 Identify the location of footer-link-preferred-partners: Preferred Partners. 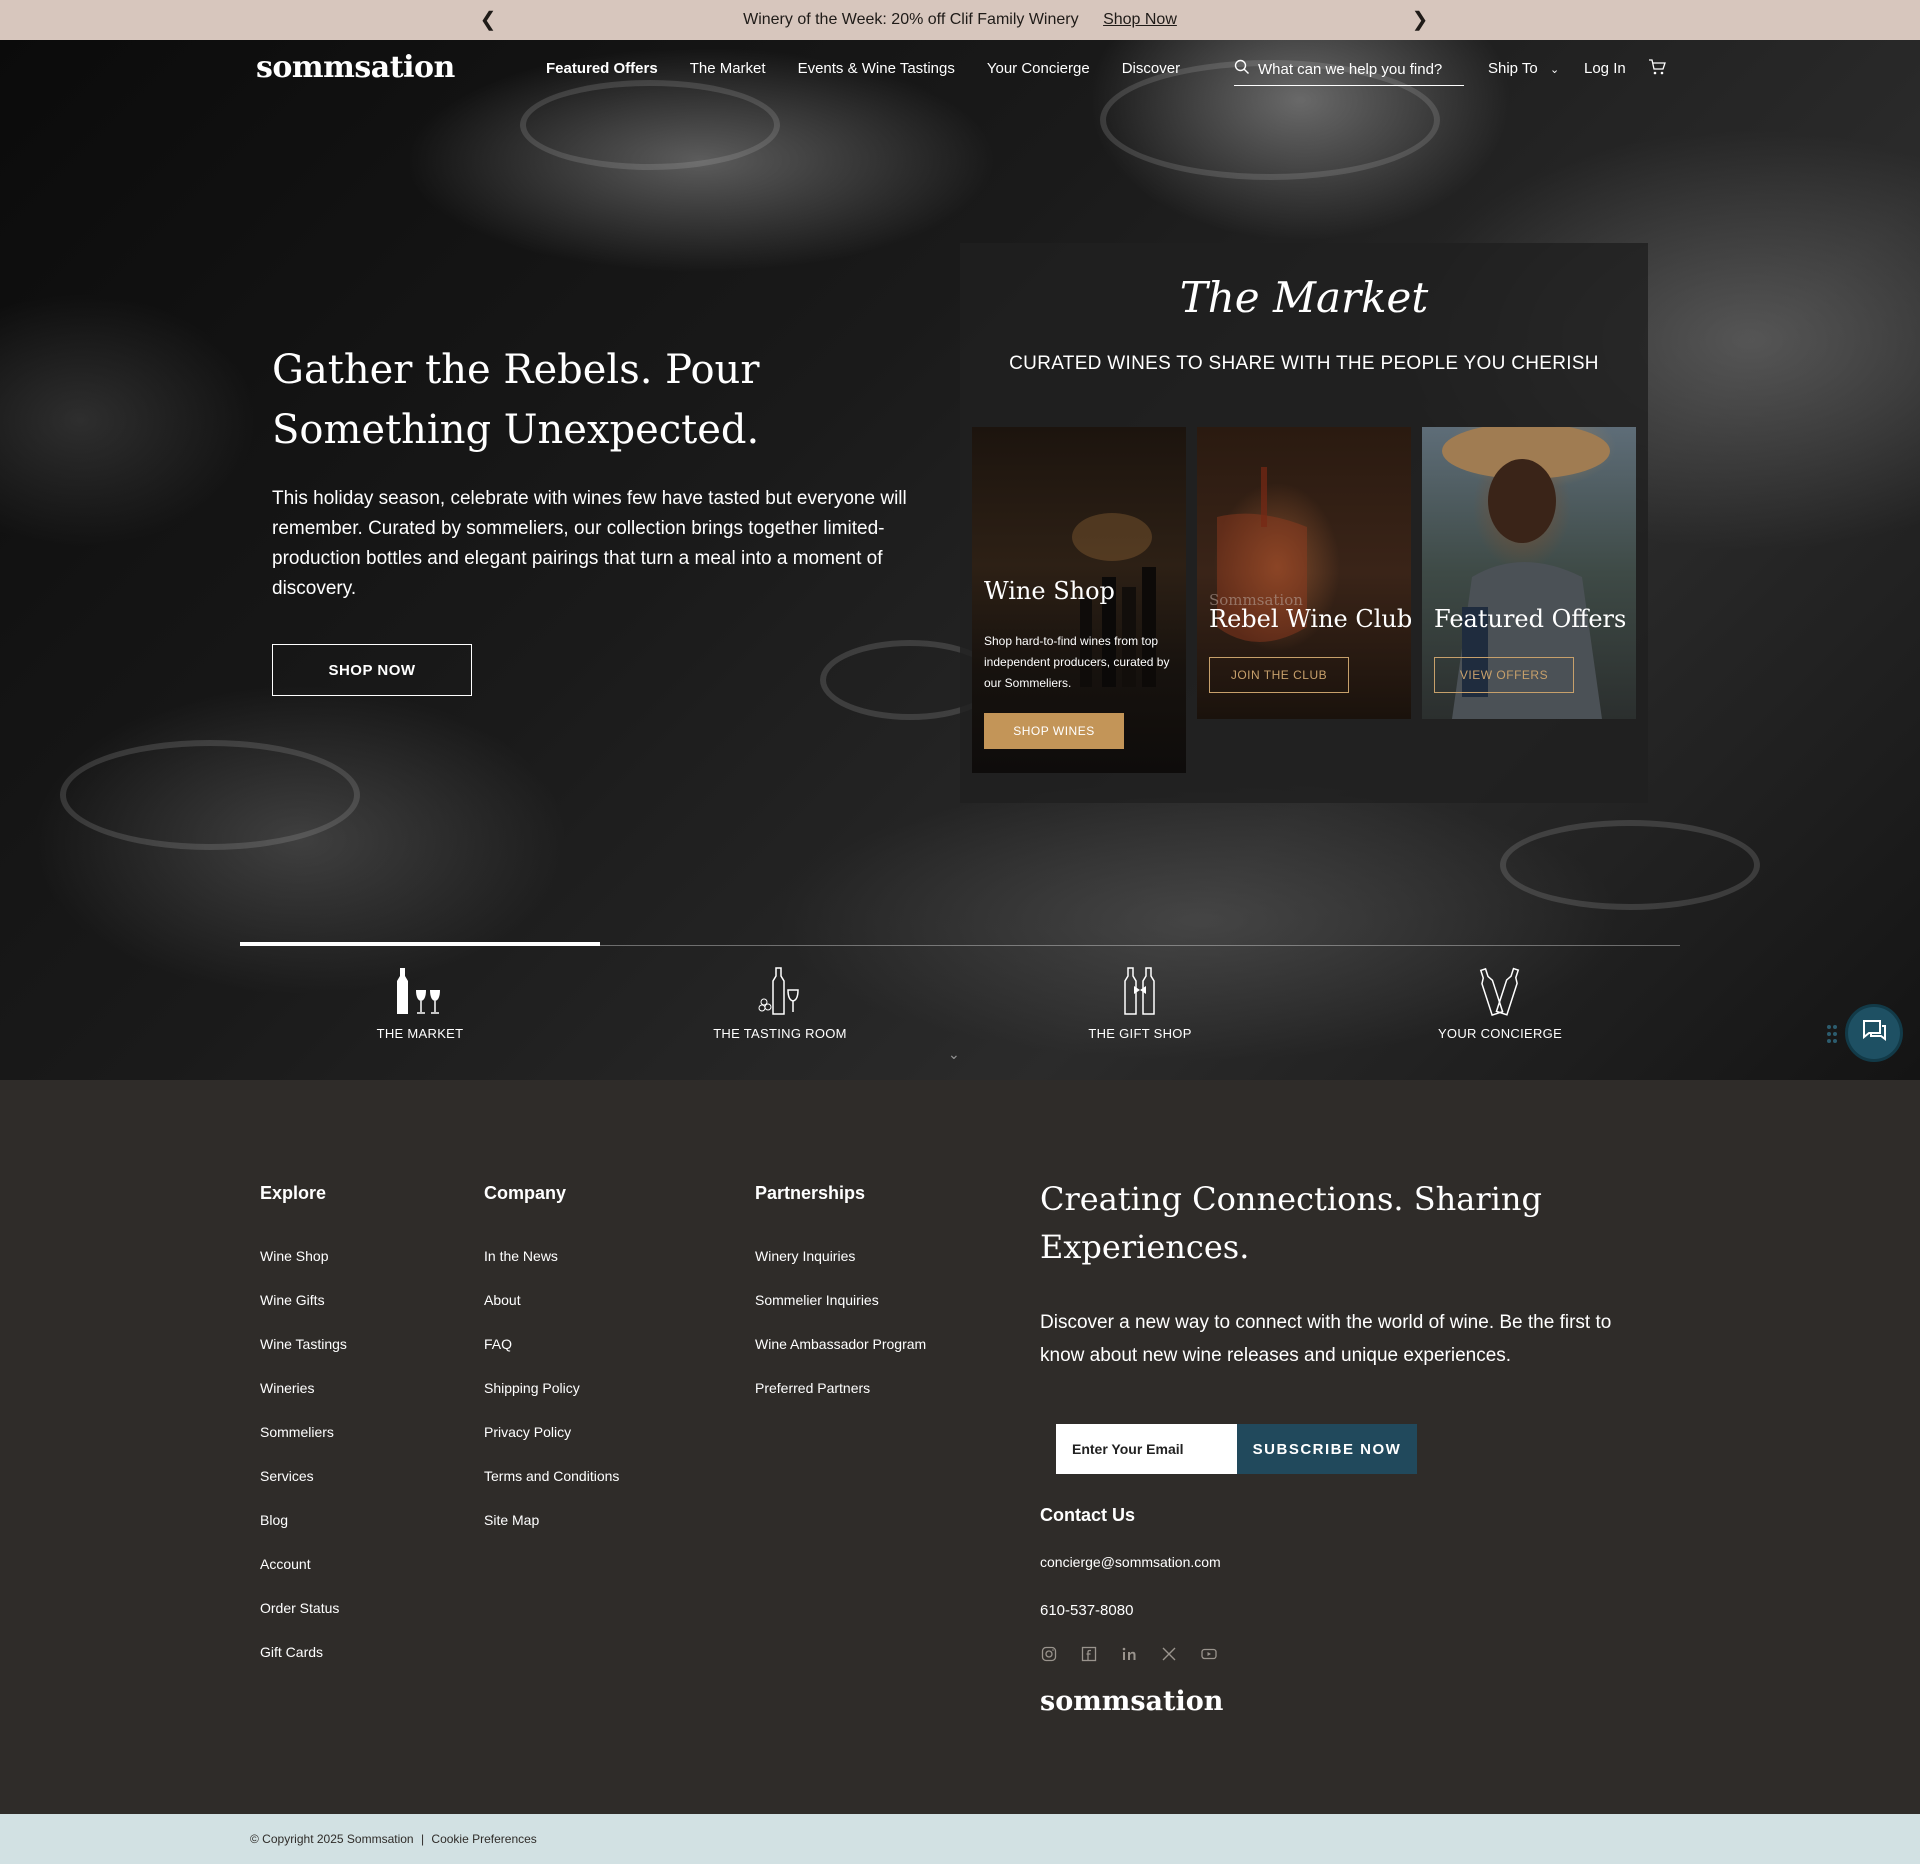
(840, 1398).